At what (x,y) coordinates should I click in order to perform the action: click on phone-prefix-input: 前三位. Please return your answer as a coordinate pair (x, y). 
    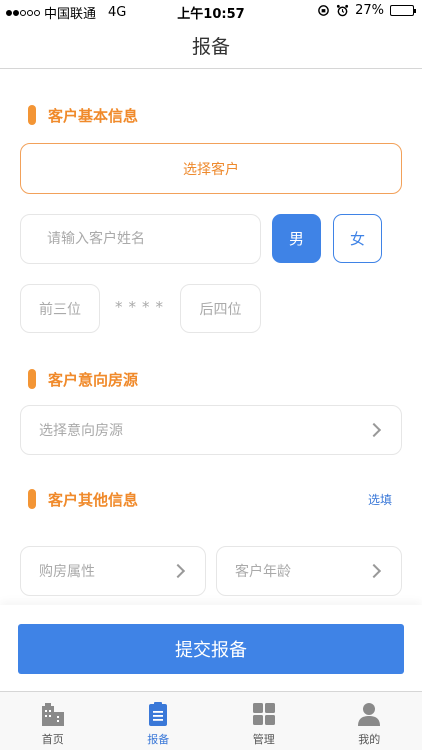
    Looking at the image, I should click on (60, 308).